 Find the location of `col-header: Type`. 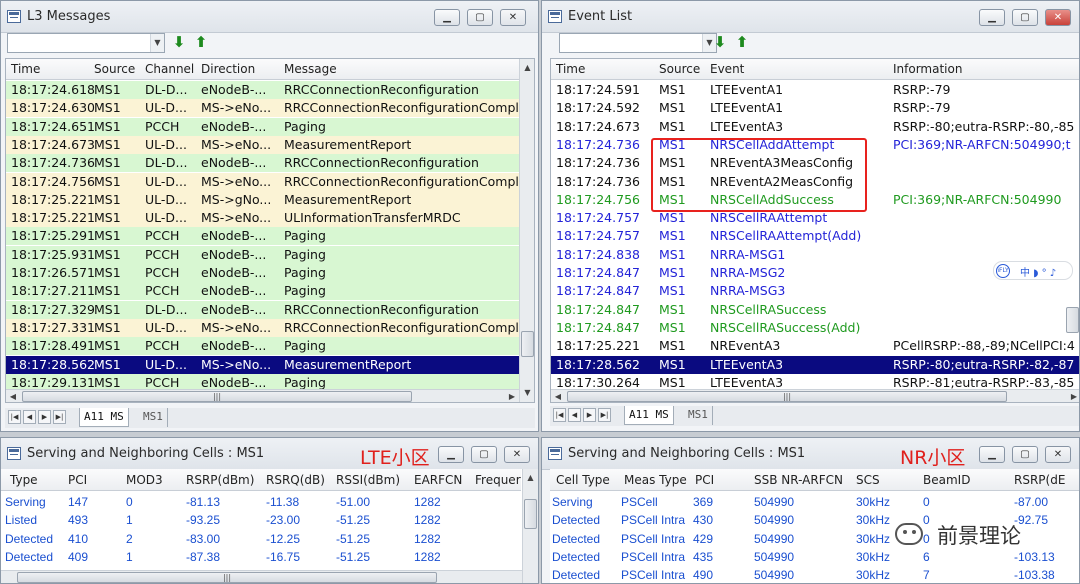

col-header: Type is located at coordinates (24, 480).